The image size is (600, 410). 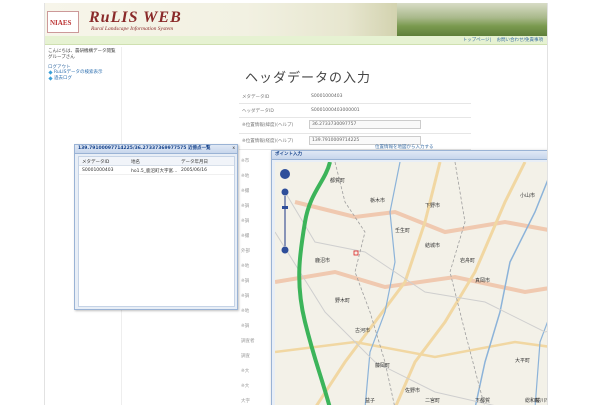 What do you see at coordinates (527, 195) in the screenshot?
I see `map-place-label: 小山市` at bounding box center [527, 195].